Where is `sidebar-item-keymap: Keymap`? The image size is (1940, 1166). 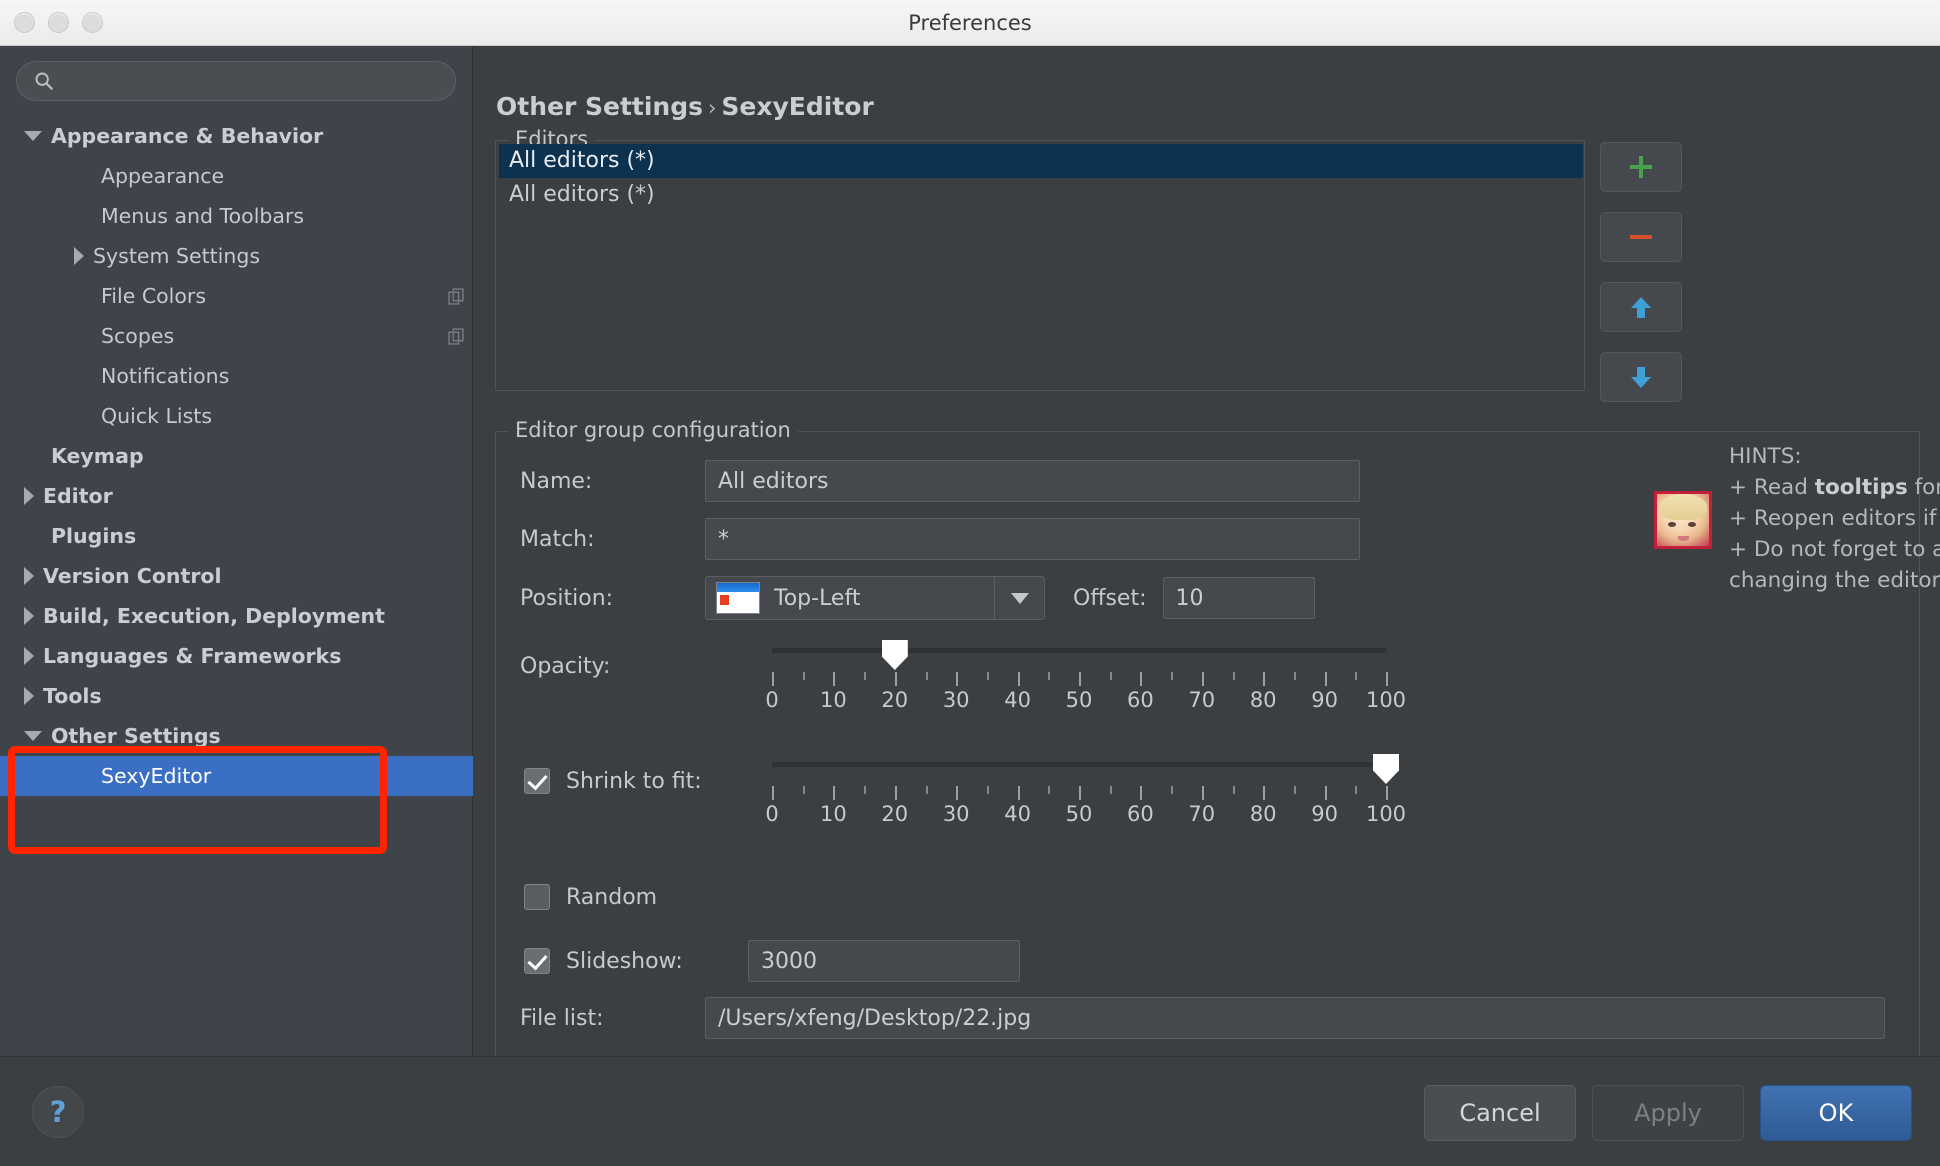 sidebar-item-keymap: Keymap is located at coordinates (236, 456).